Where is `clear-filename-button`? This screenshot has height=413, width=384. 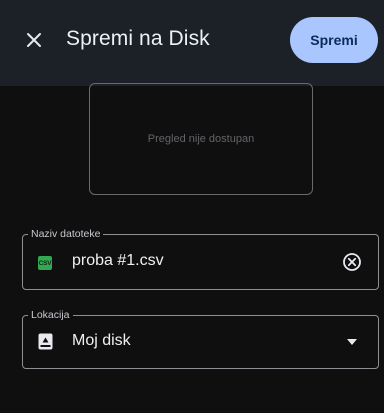
clear-filename-button is located at coordinates (352, 262).